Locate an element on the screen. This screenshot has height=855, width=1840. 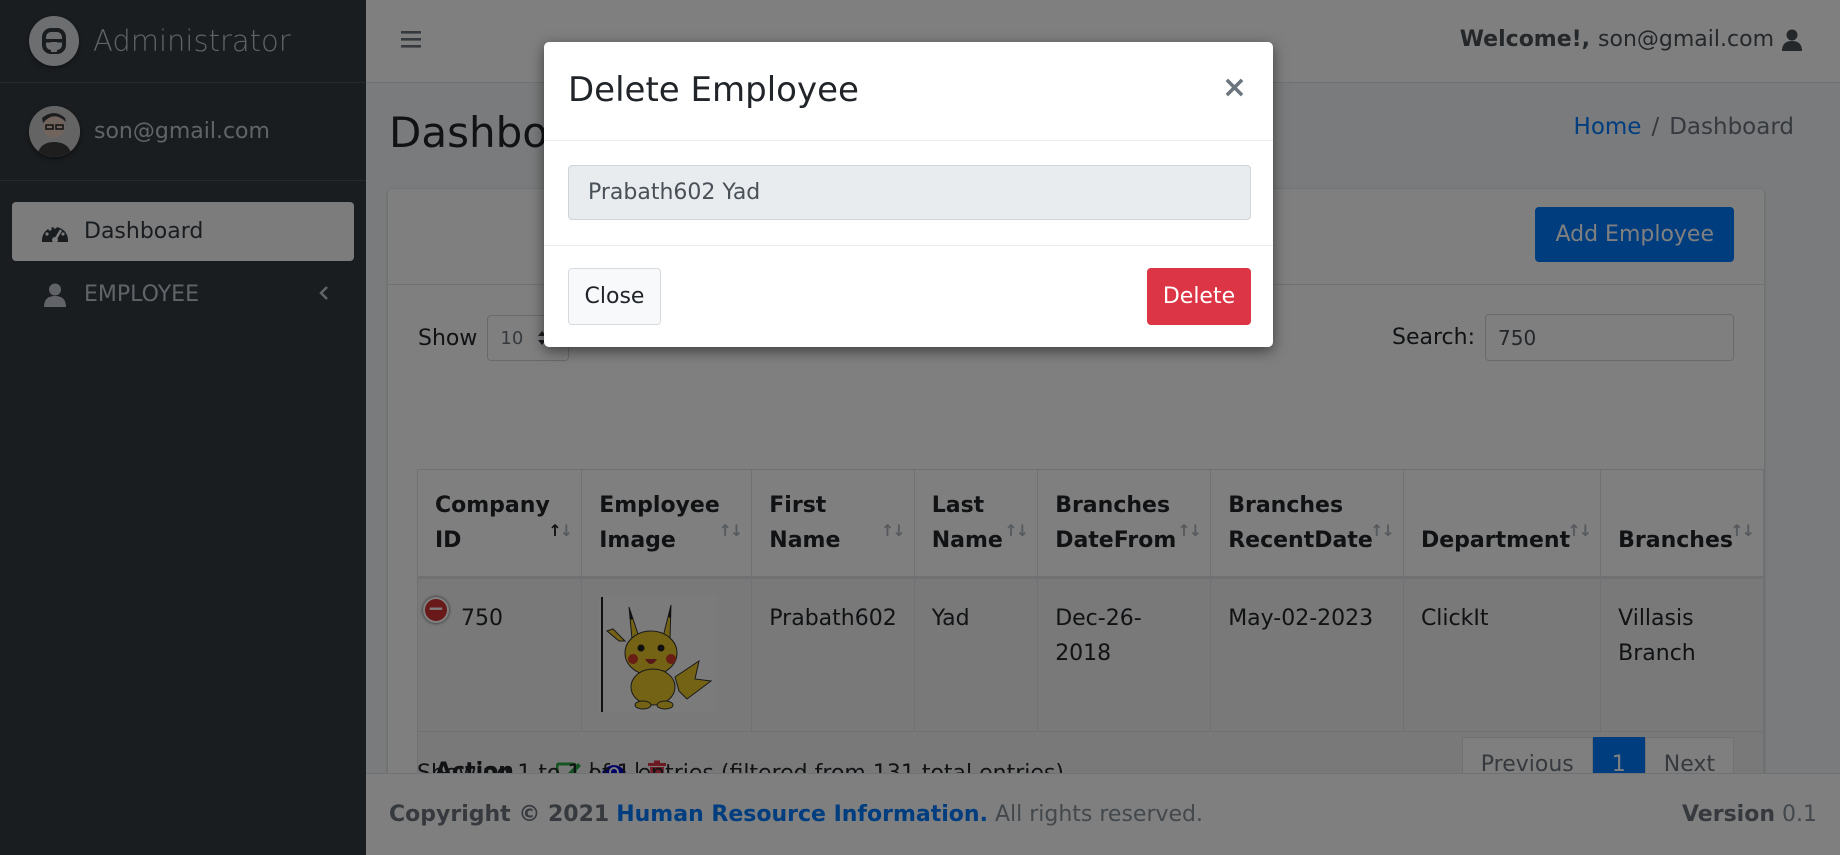
modal-header: Delete Employee × is located at coordinates (908, 91).